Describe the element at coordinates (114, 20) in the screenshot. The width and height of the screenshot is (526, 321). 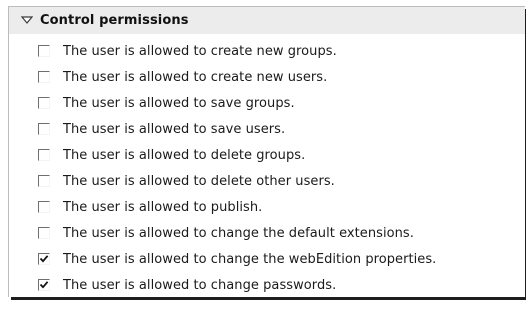
I see `section-title: Control permissions` at that location.